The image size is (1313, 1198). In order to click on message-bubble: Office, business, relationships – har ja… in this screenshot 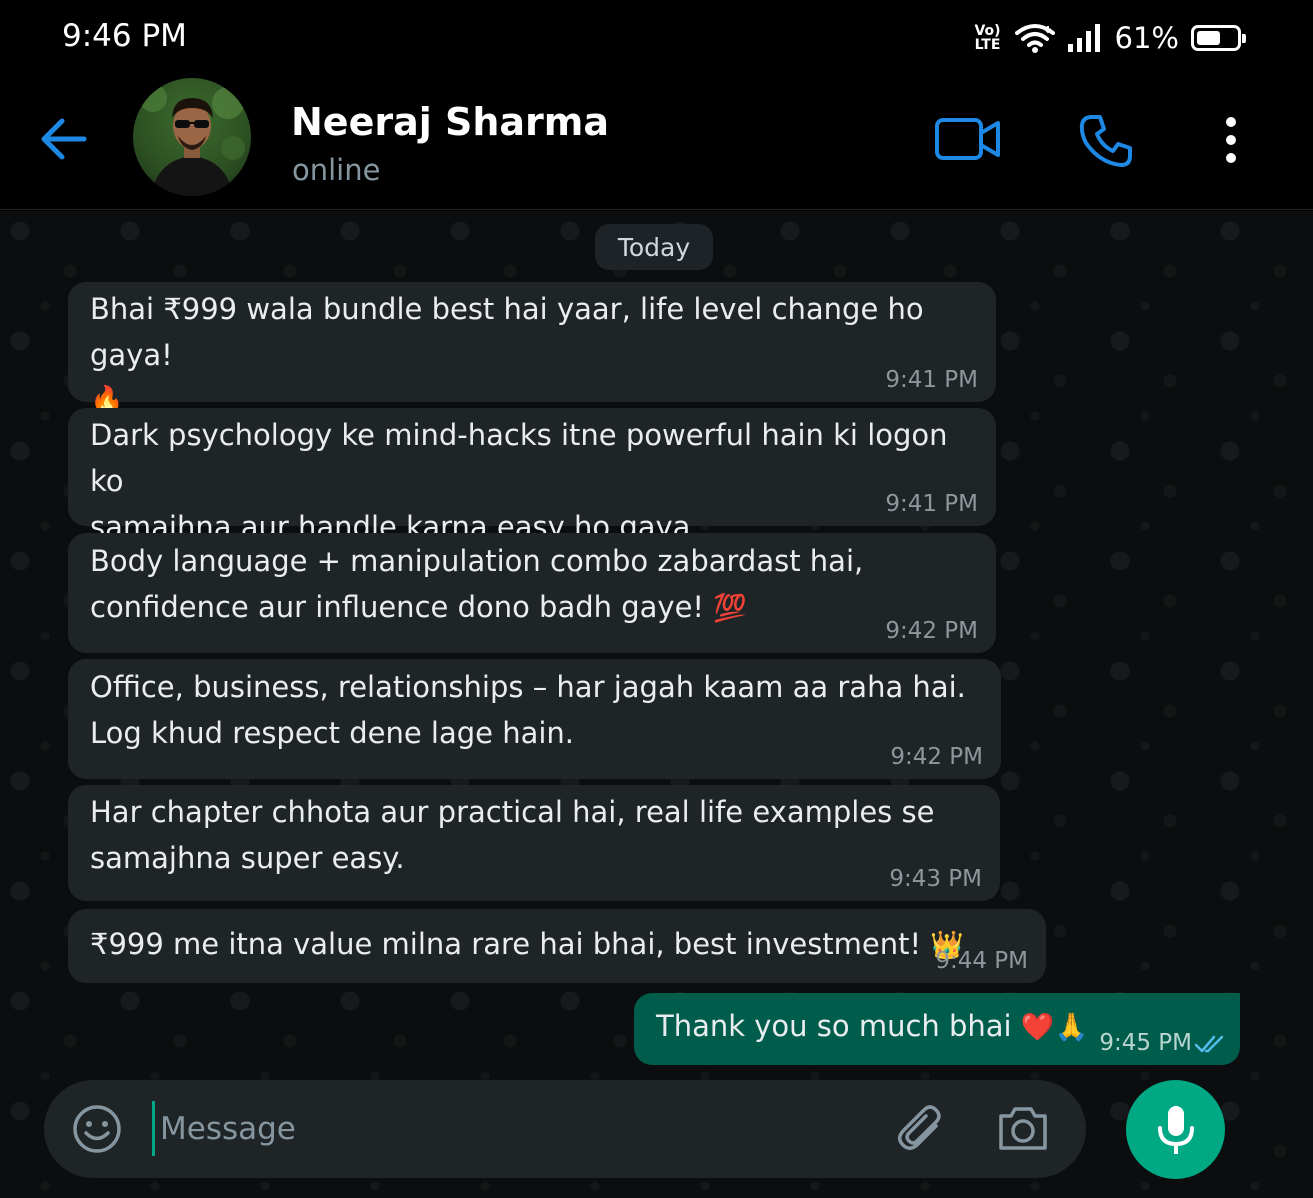, I will do `click(534, 719)`.